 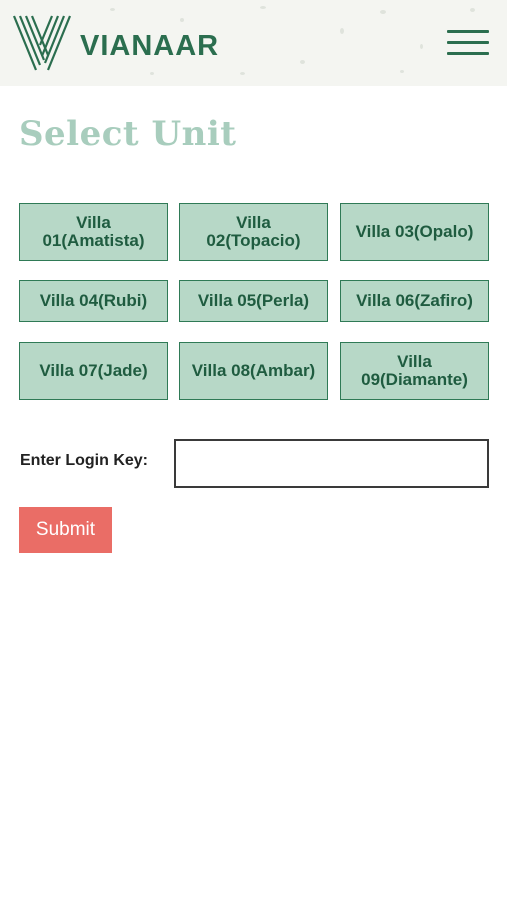 I want to click on unit-label: Villa 05(Perla), so click(x=253, y=300).